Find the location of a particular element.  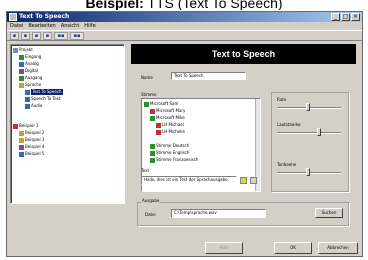

menu-edit: Bearbeiten is located at coordinates (41, 26).